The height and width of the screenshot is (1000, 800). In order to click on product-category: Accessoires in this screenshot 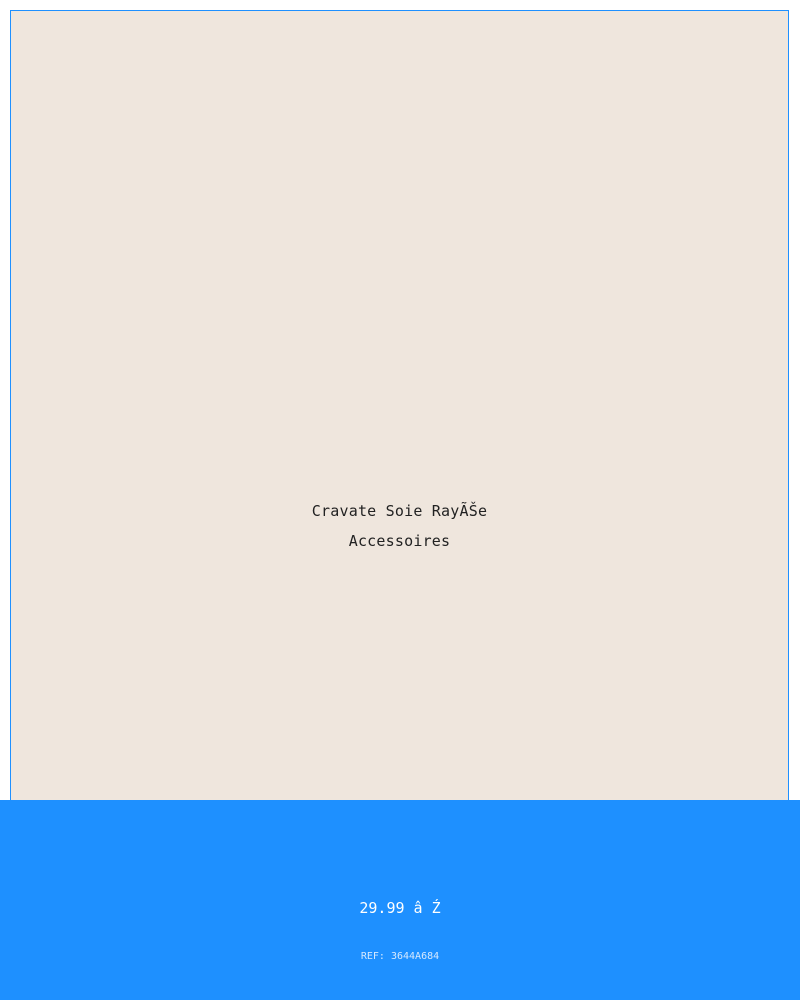, I will do `click(399, 541)`.